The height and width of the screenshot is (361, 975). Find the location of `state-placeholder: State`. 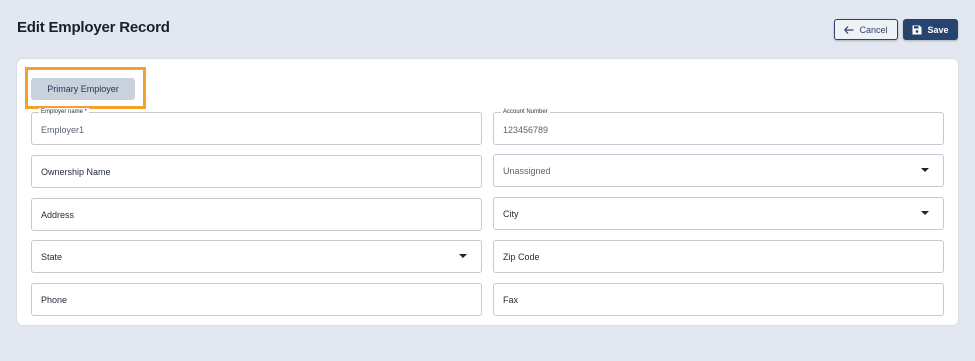

state-placeholder: State is located at coordinates (52, 256).